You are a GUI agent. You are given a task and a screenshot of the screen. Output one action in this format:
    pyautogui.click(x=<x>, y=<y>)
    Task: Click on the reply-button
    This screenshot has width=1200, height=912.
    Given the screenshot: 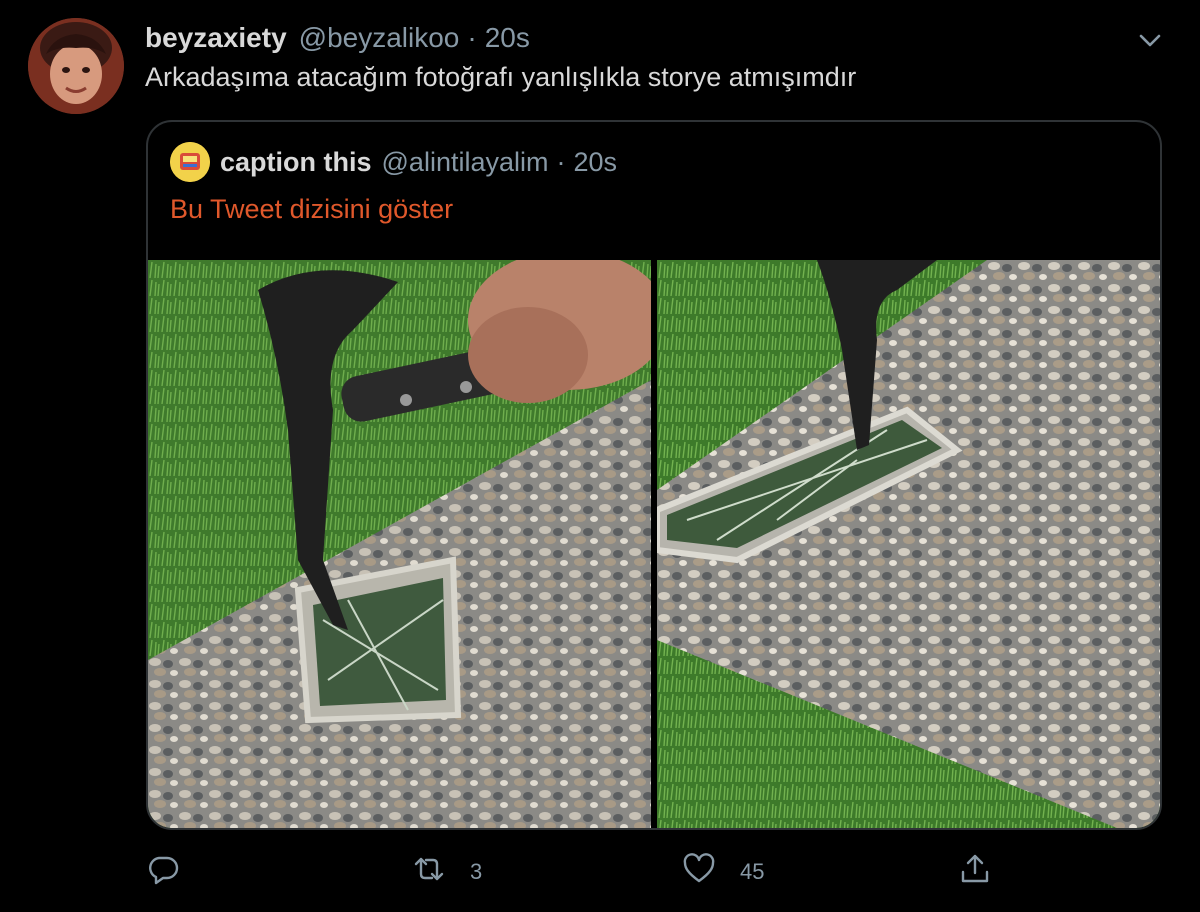 What is the action you would take?
    pyautogui.click(x=175, y=872)
    